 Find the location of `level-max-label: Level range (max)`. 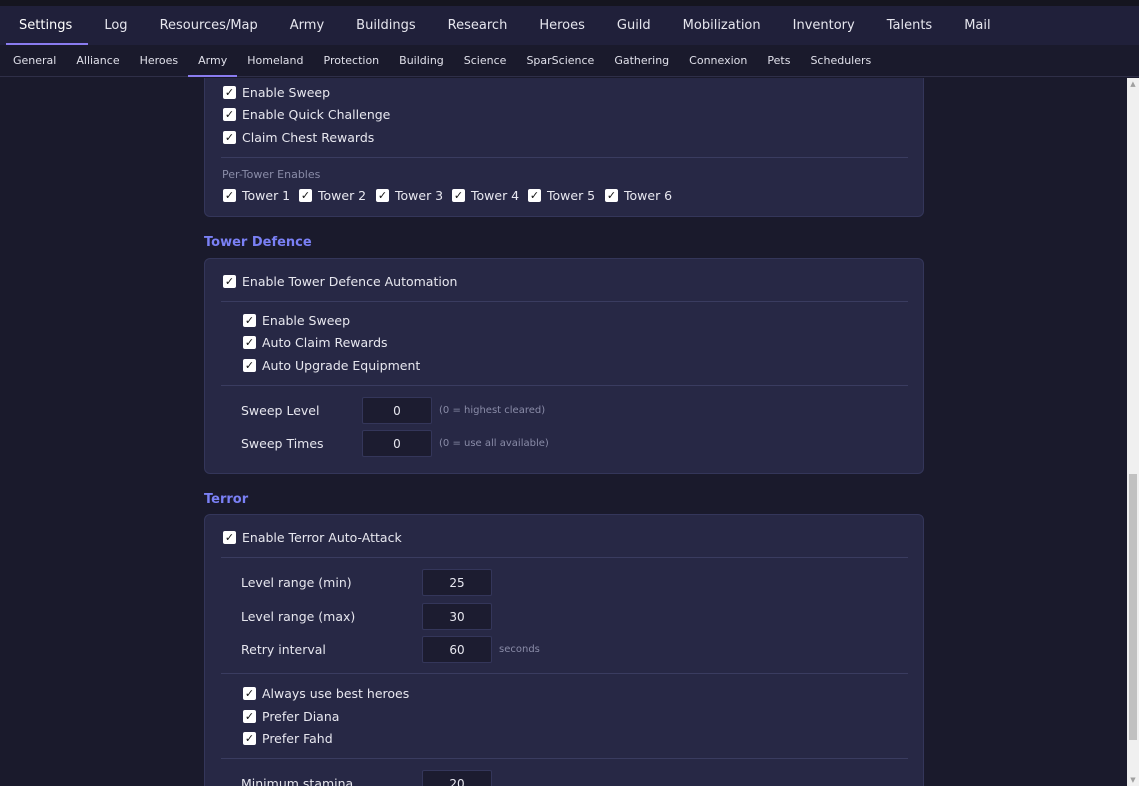

level-max-label: Level range (max) is located at coordinates (298, 616).